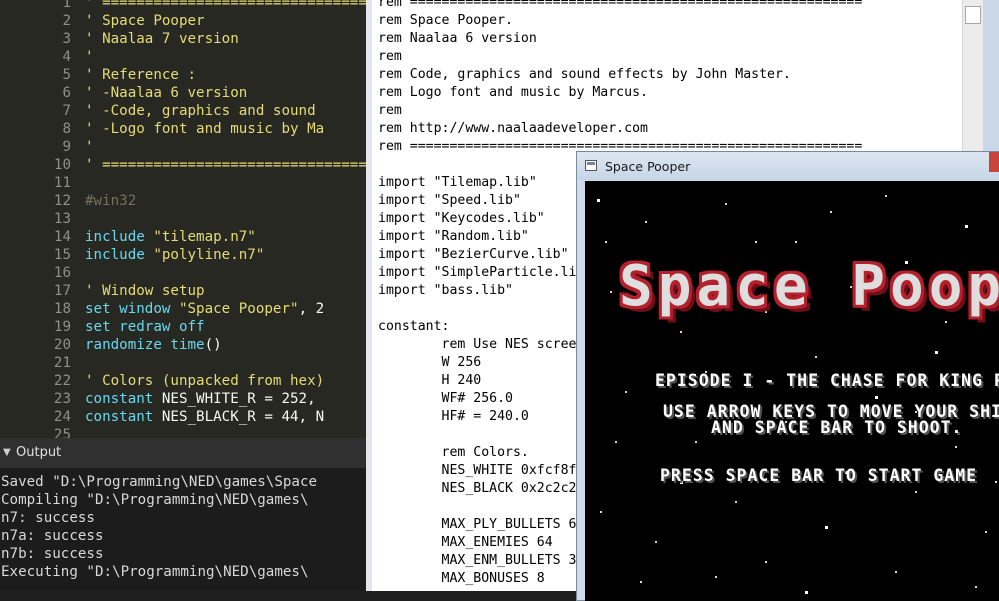 This screenshot has height=601, width=999. I want to click on code-line: 7 ' -Code, graphics and sound, so click(183, 111).